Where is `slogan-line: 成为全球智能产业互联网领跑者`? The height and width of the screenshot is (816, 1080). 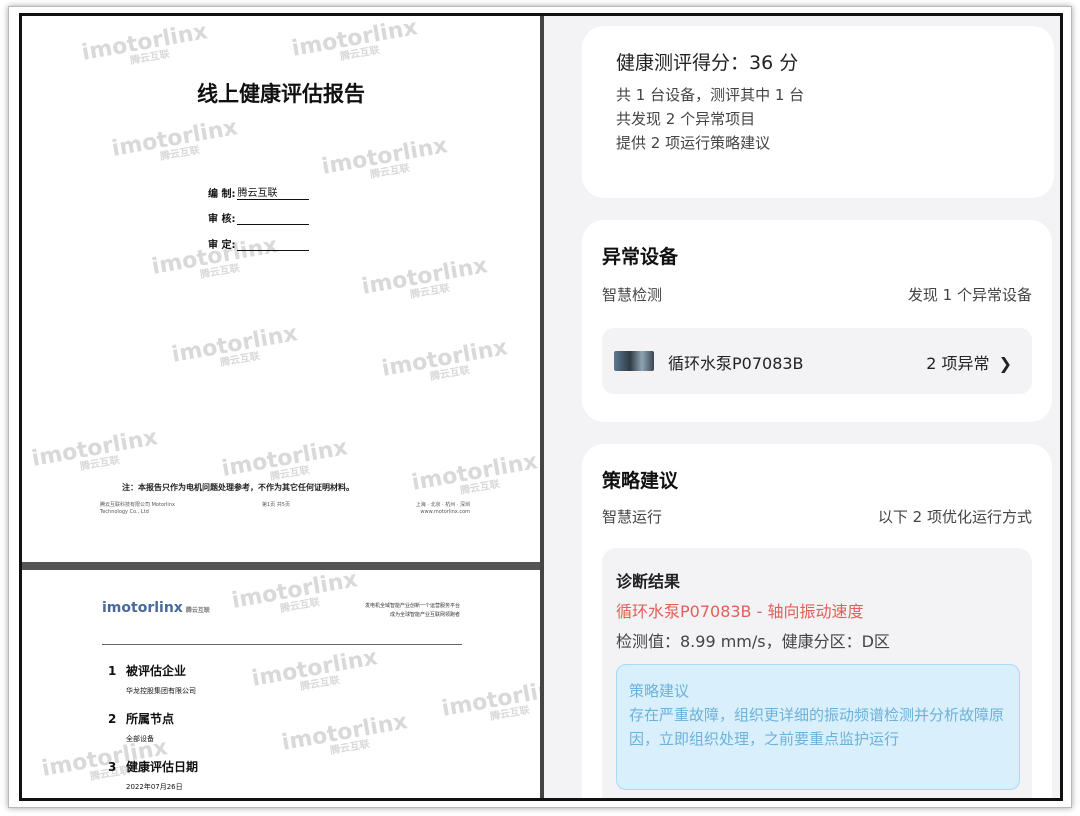 slogan-line: 成为全球智能产业互联网领跑者 is located at coordinates (424, 615).